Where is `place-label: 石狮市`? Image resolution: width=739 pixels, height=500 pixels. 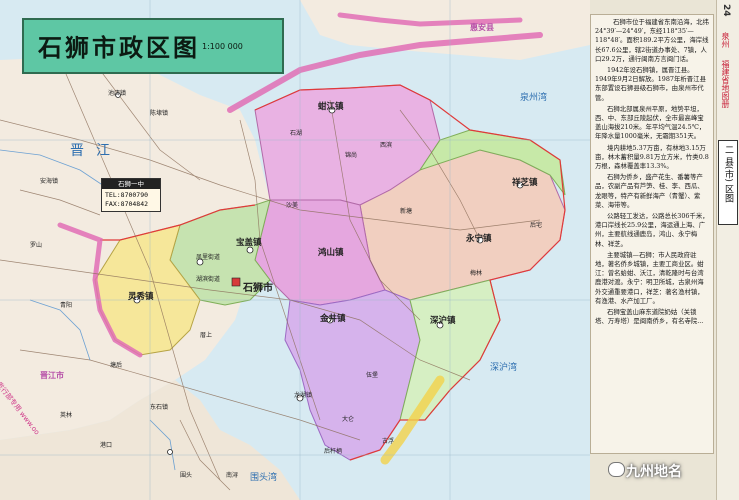
place-label: 石狮市 is located at coordinates (258, 288).